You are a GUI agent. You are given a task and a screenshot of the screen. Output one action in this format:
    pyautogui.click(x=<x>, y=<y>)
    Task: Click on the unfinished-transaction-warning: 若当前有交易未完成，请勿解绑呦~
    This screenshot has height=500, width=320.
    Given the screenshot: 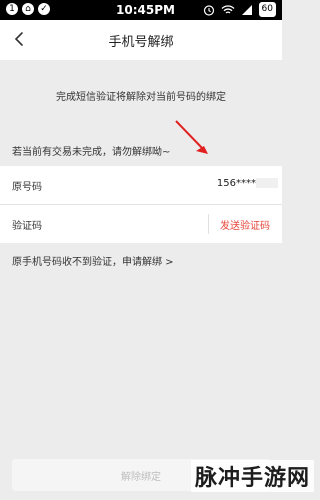 What is the action you would take?
    pyautogui.click(x=91, y=152)
    